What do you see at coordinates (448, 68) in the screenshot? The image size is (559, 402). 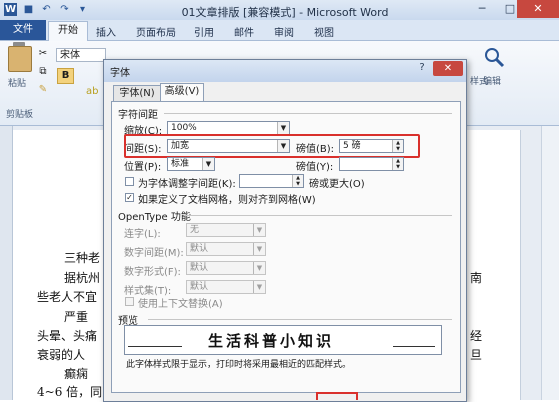 I see `dialog-close-button: ✕` at bounding box center [448, 68].